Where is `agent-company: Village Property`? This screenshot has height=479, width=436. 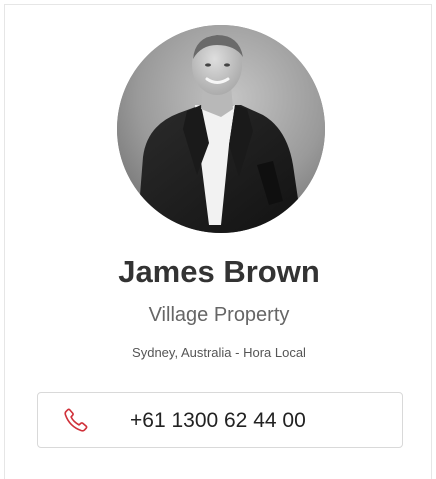 agent-company: Village Property is located at coordinates (219, 315).